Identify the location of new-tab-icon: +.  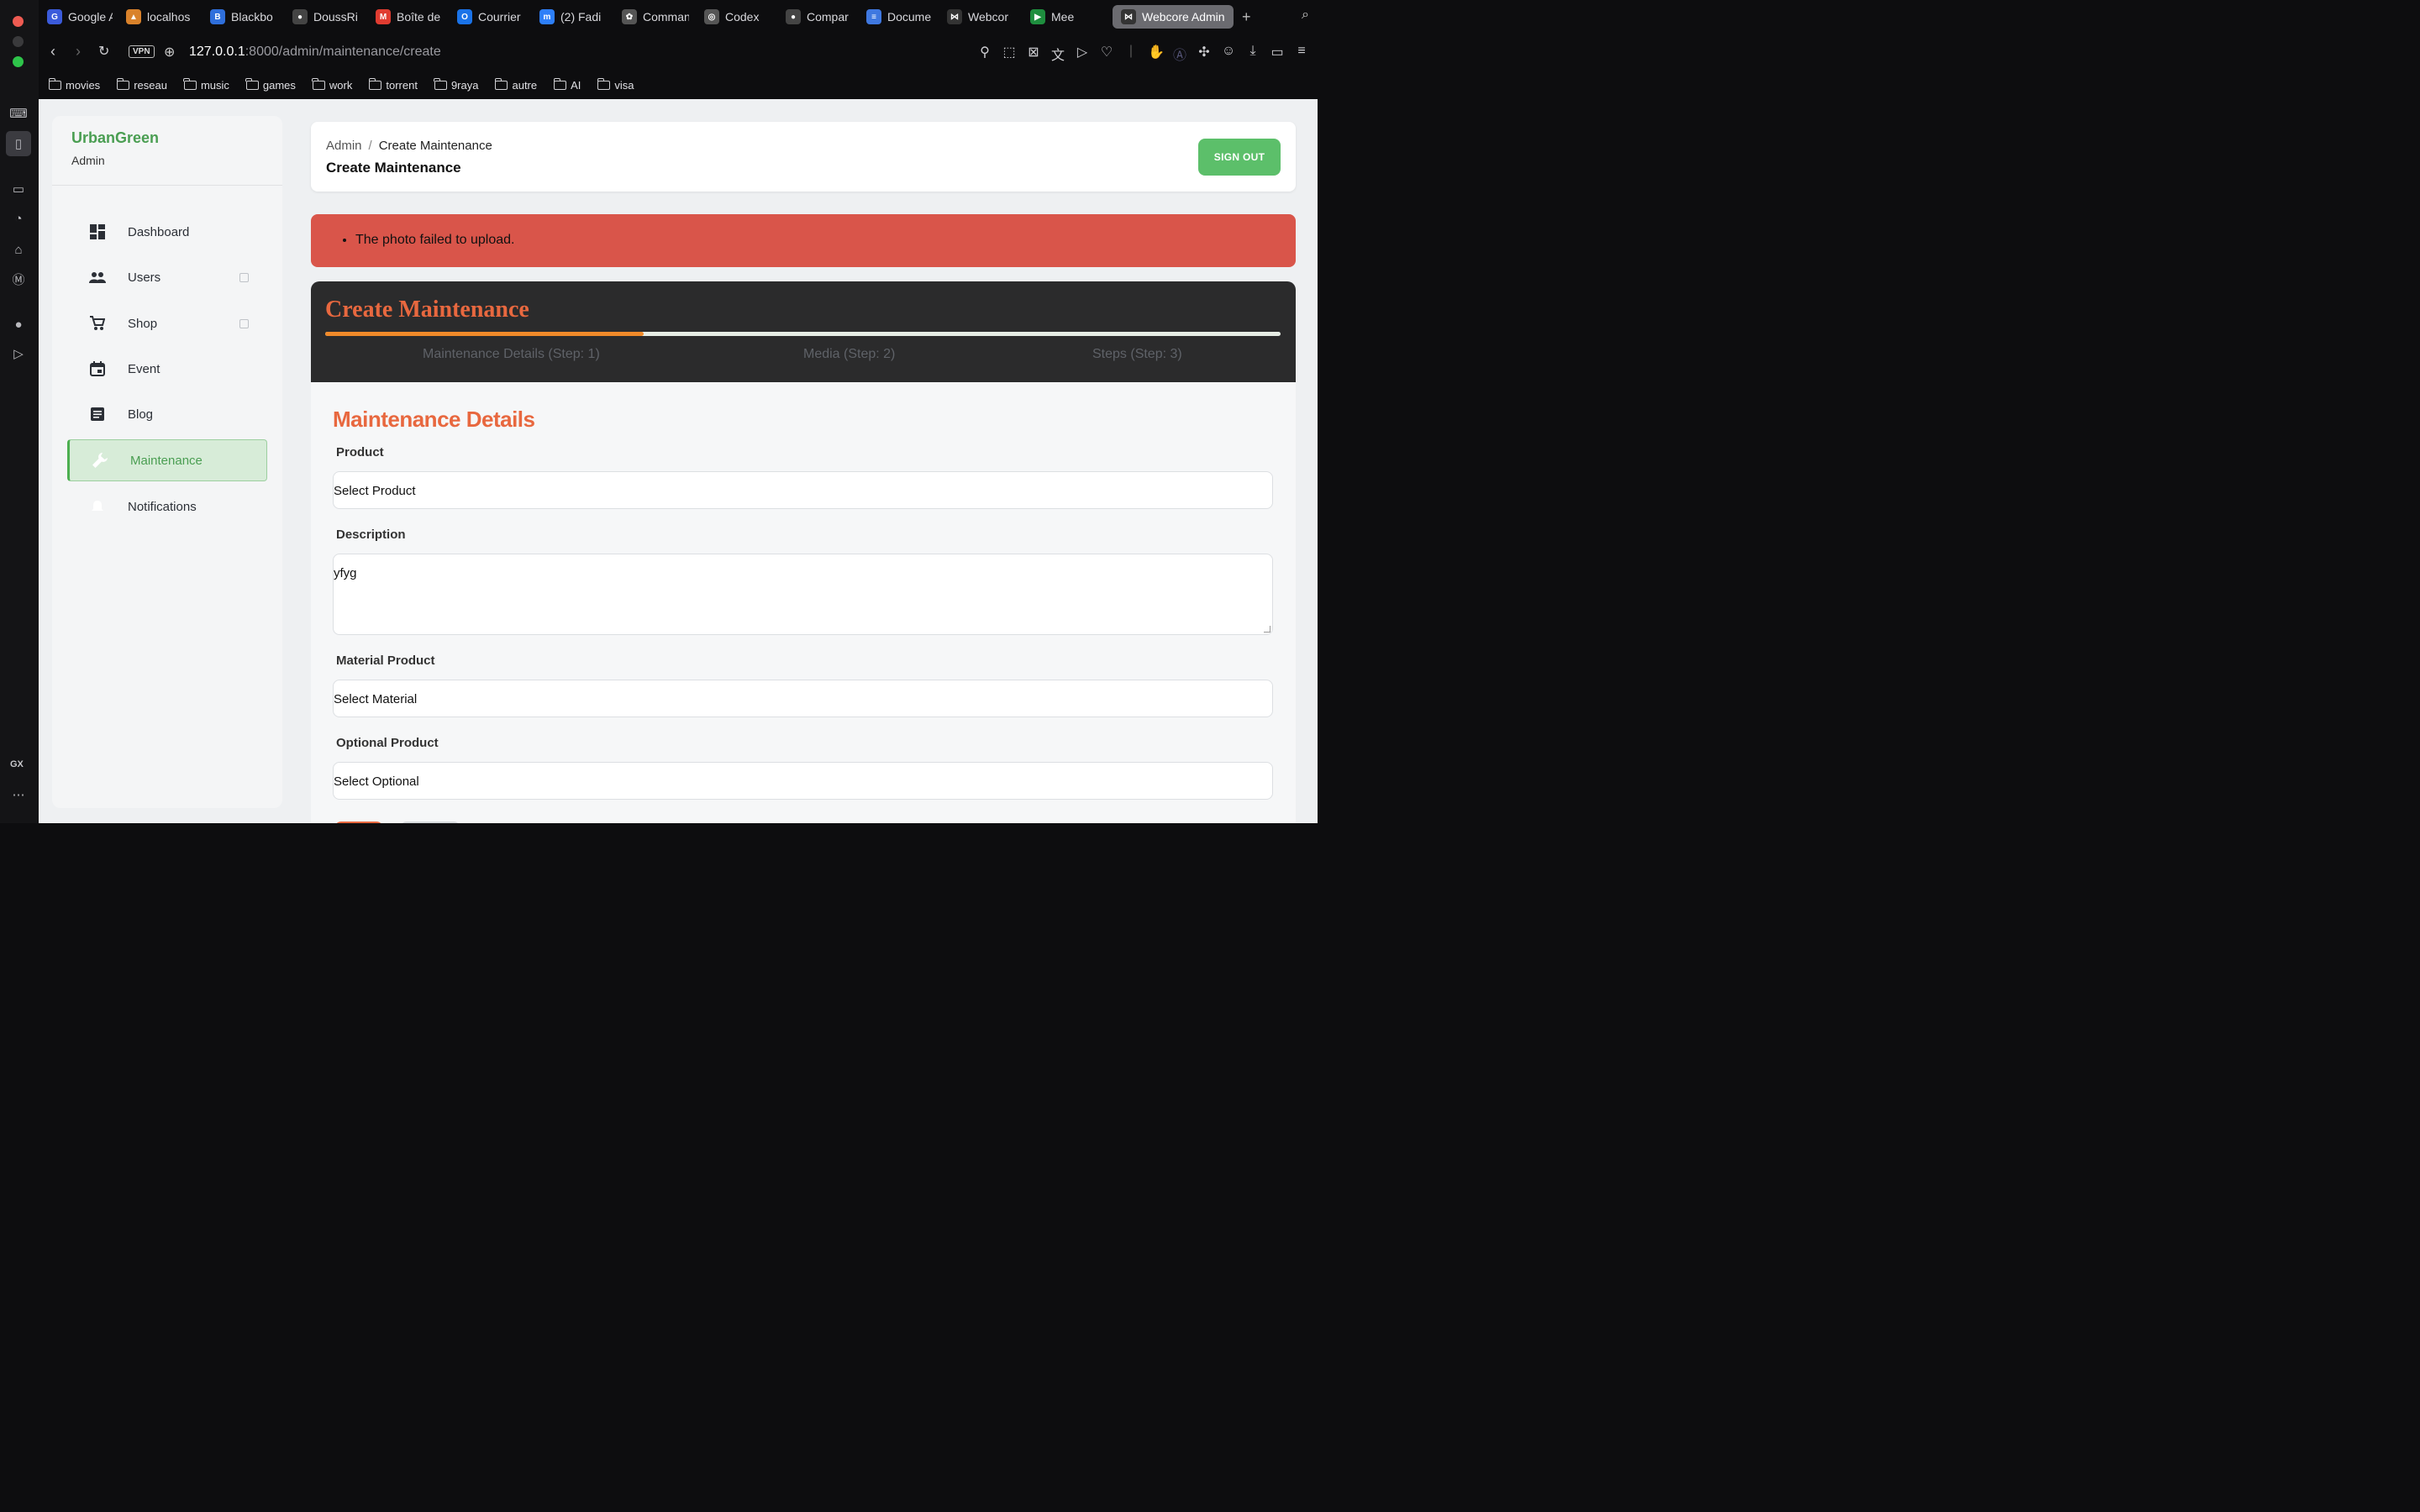
(1246, 17).